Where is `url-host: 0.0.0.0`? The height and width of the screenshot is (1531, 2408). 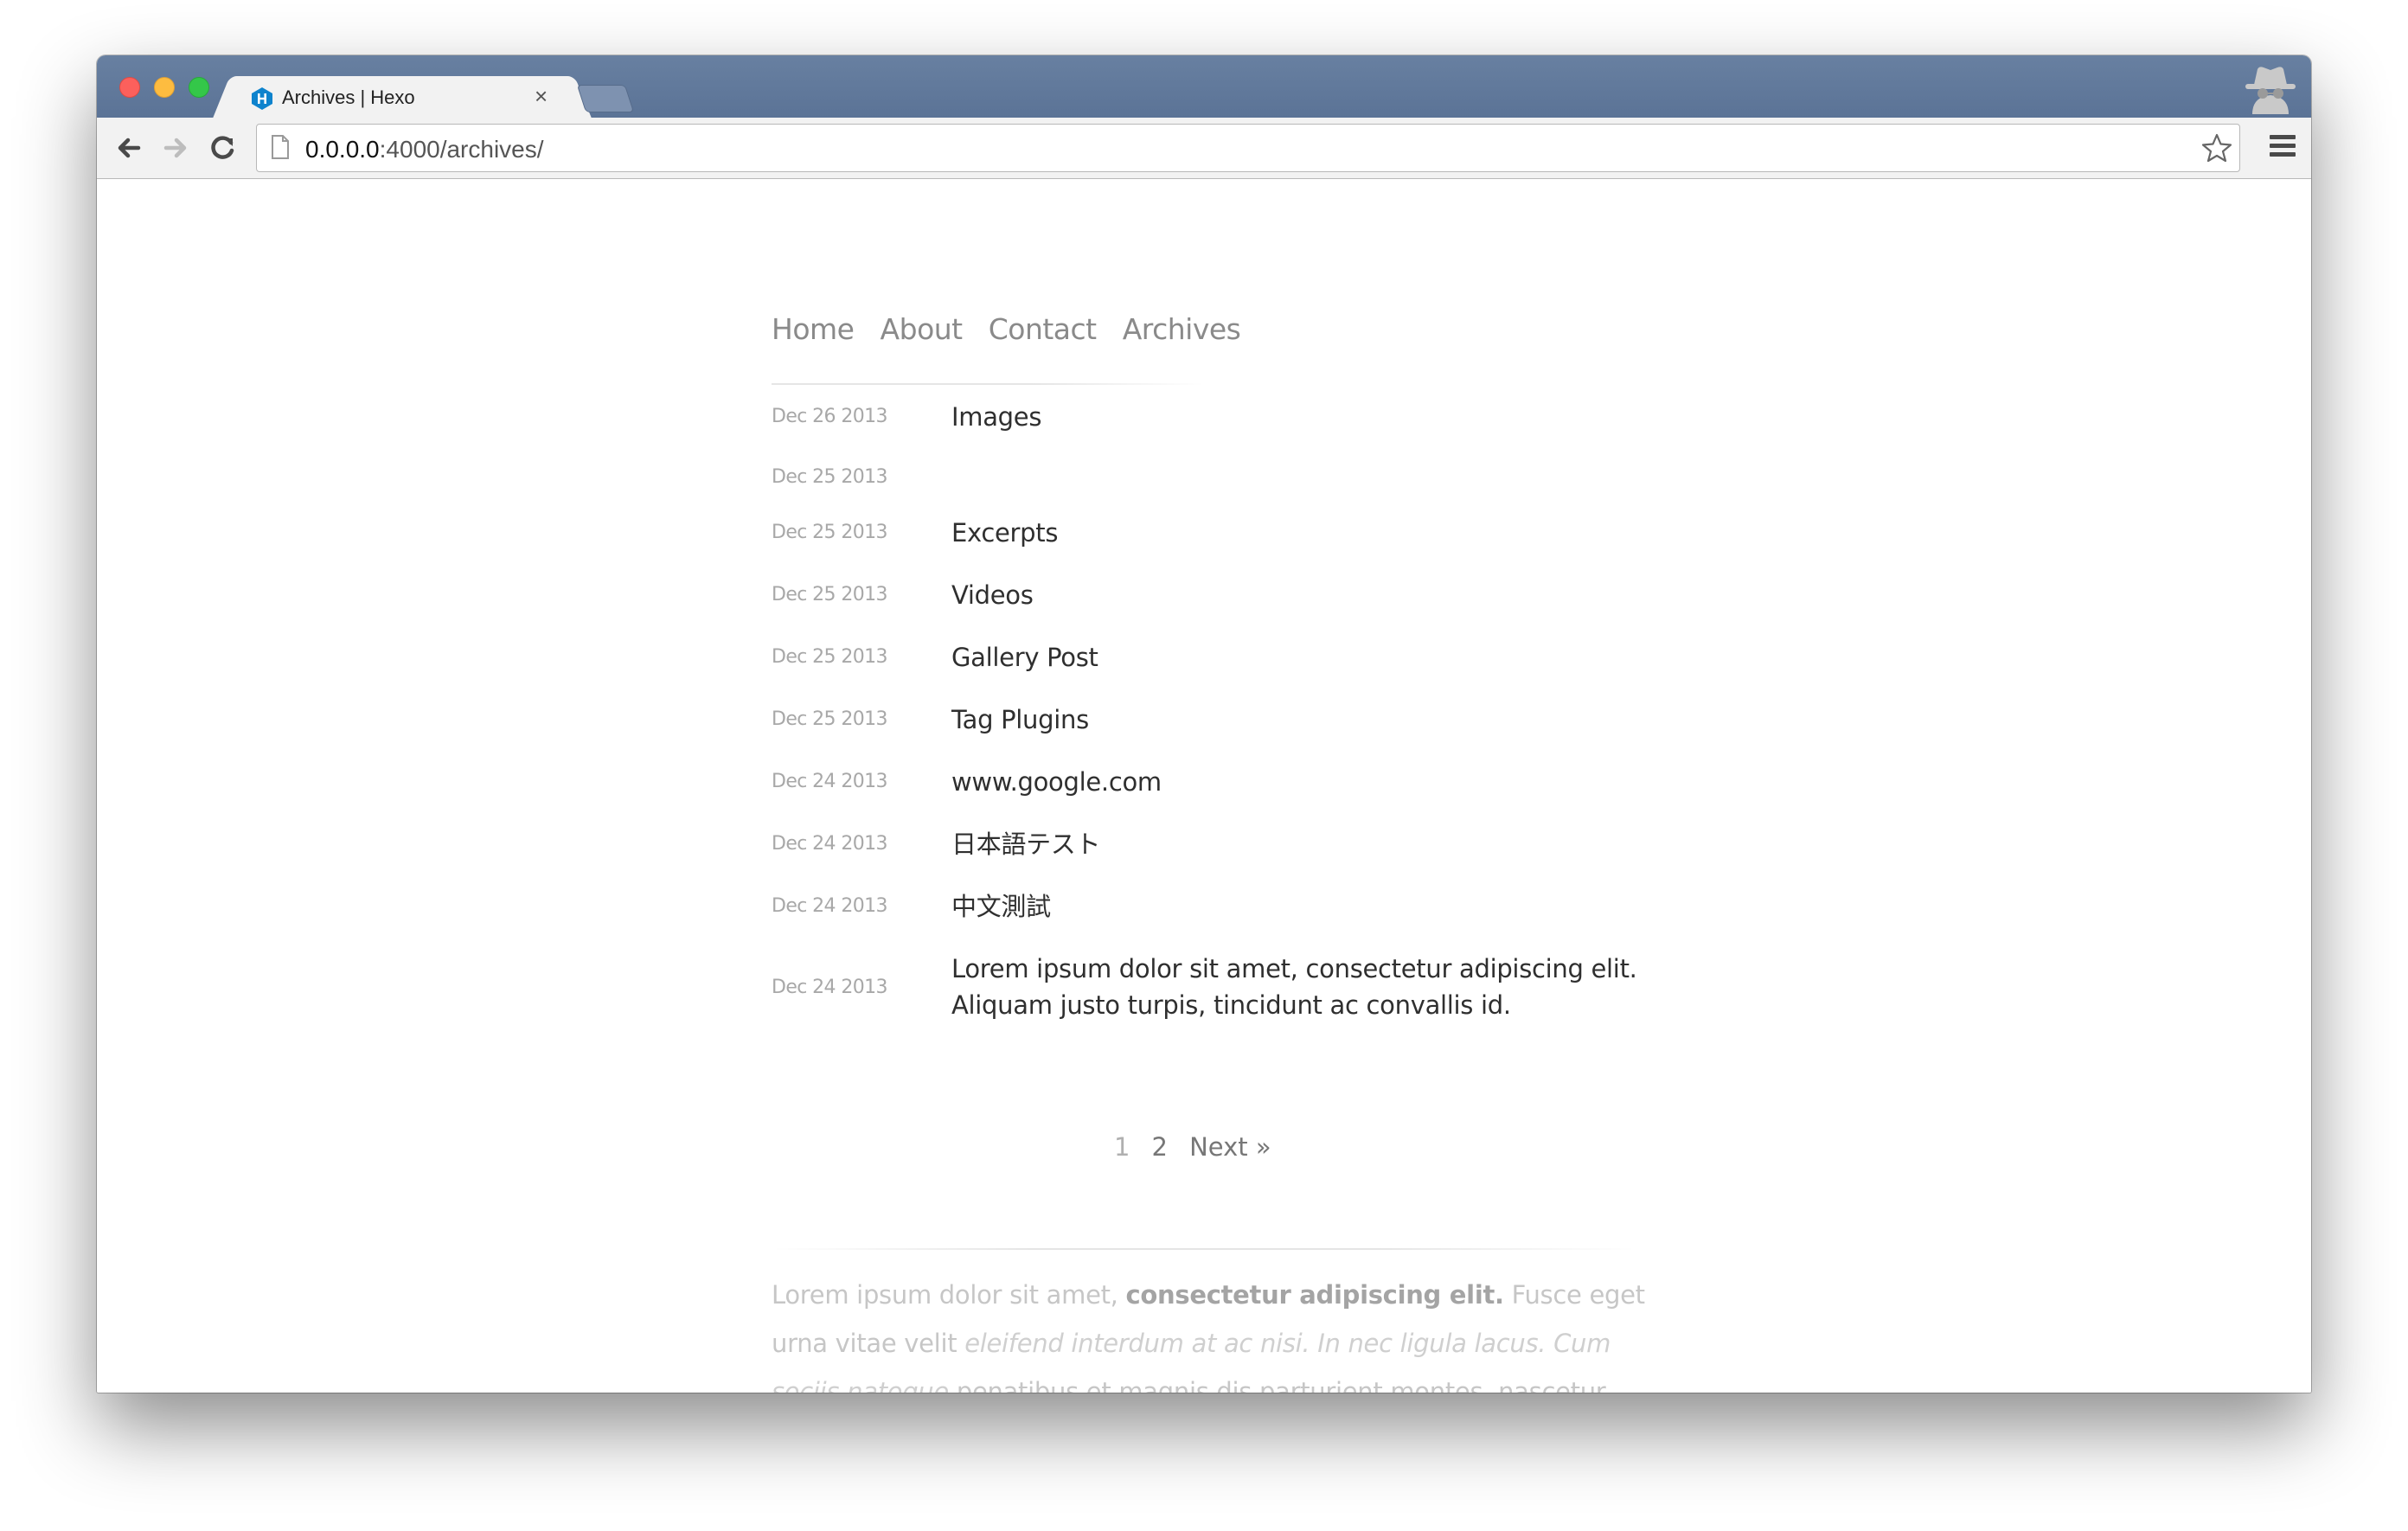
url-host: 0.0.0.0 is located at coordinates (342, 149).